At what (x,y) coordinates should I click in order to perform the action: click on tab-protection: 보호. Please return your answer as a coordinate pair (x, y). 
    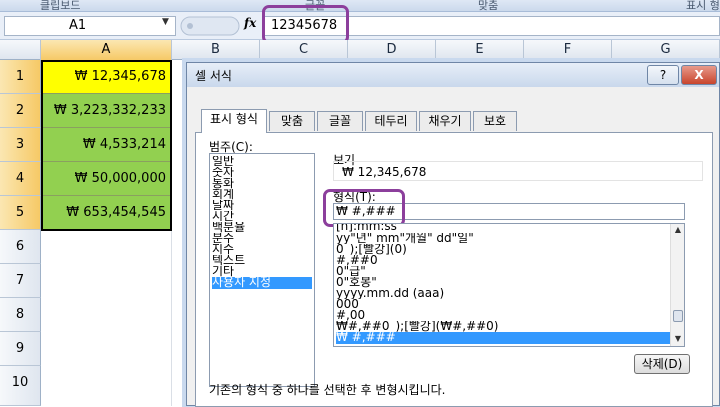
    Looking at the image, I should click on (495, 121).